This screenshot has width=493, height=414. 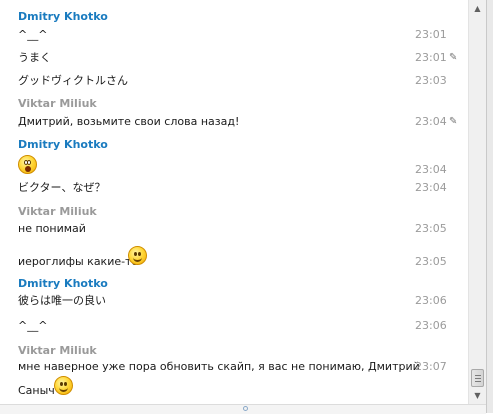 I want to click on message-row: иероглифы какие-то 23:05, so click(x=243, y=259).